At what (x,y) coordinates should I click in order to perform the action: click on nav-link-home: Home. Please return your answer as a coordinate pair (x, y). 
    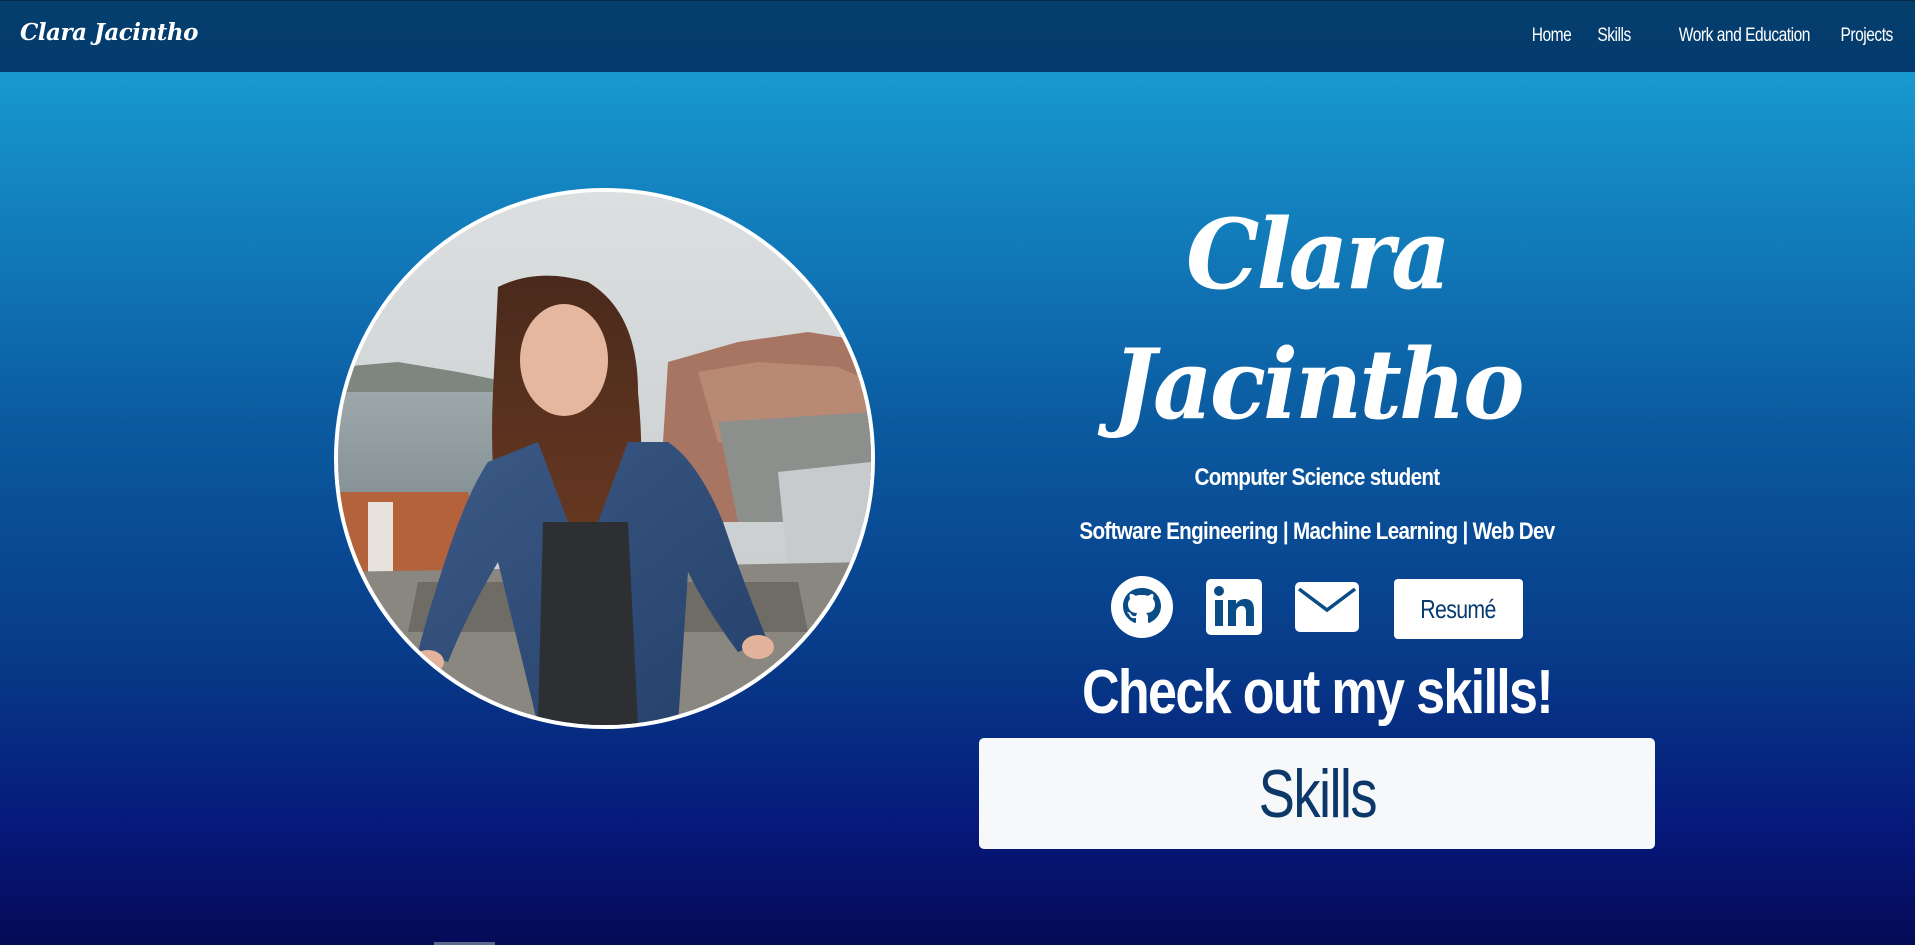
    Looking at the image, I should click on (1552, 36).